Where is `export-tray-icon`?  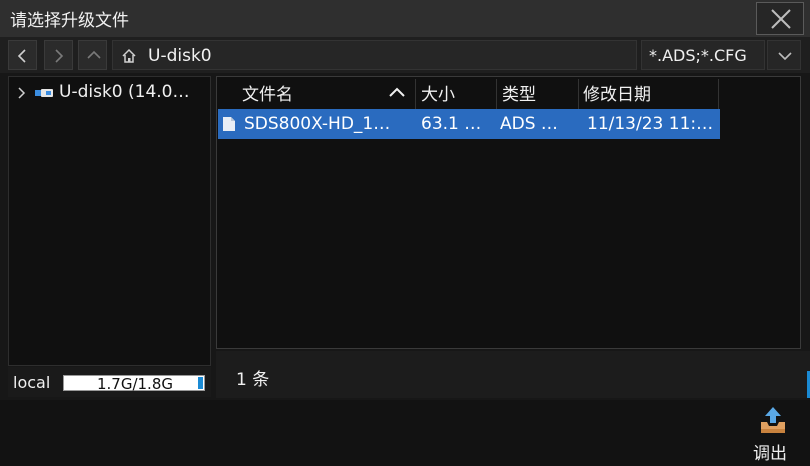
export-tray-icon is located at coordinates (773, 420).